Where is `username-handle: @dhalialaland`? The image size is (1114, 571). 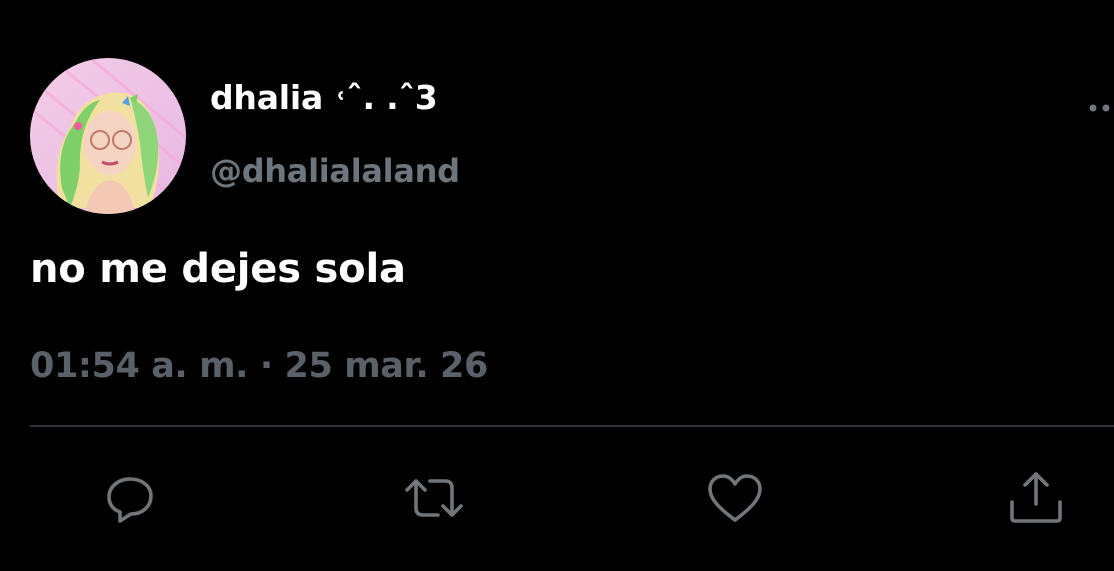
username-handle: @dhalialaland is located at coordinates (335, 171).